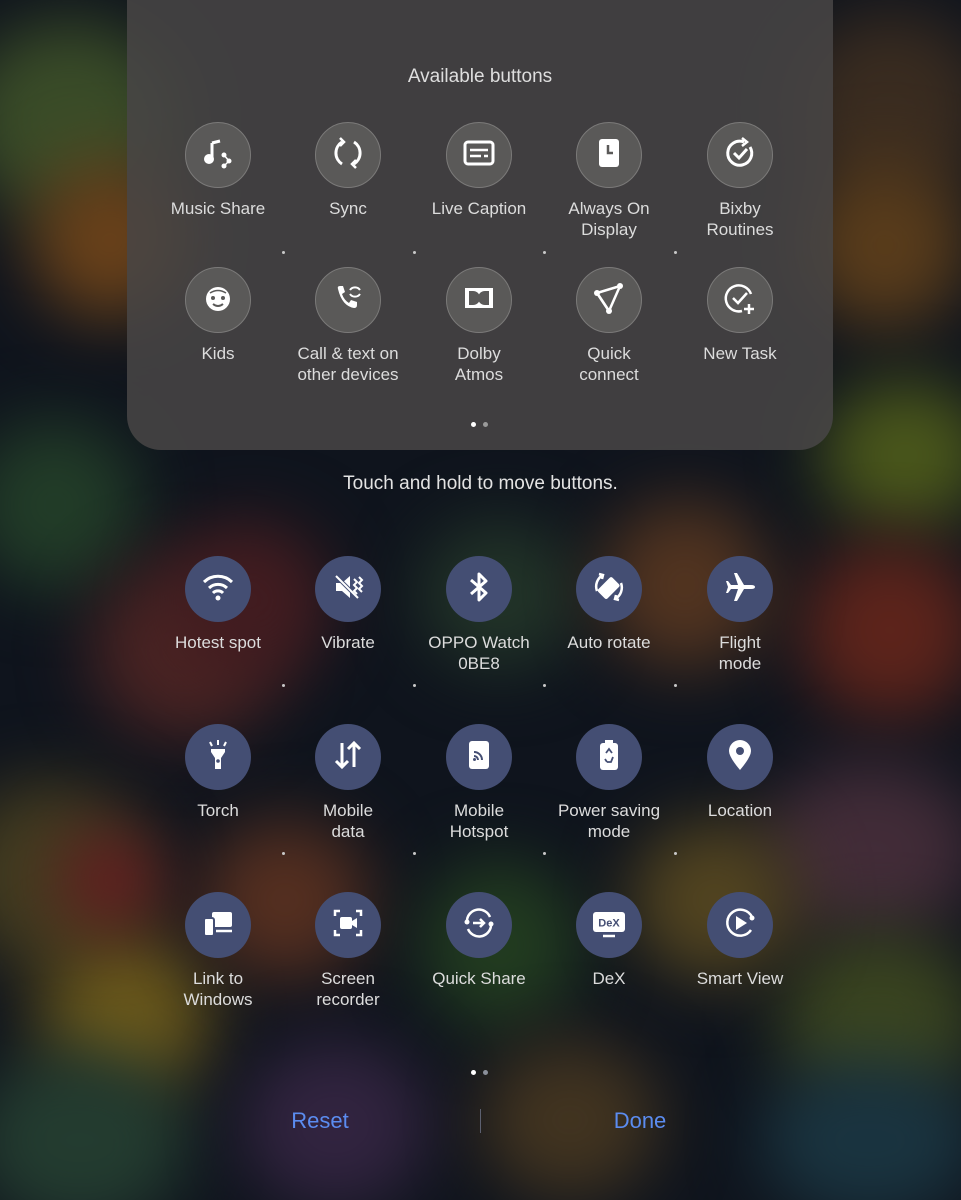  Describe the element at coordinates (348, 642) in the screenshot. I see `tile-label: Vibrate` at that location.